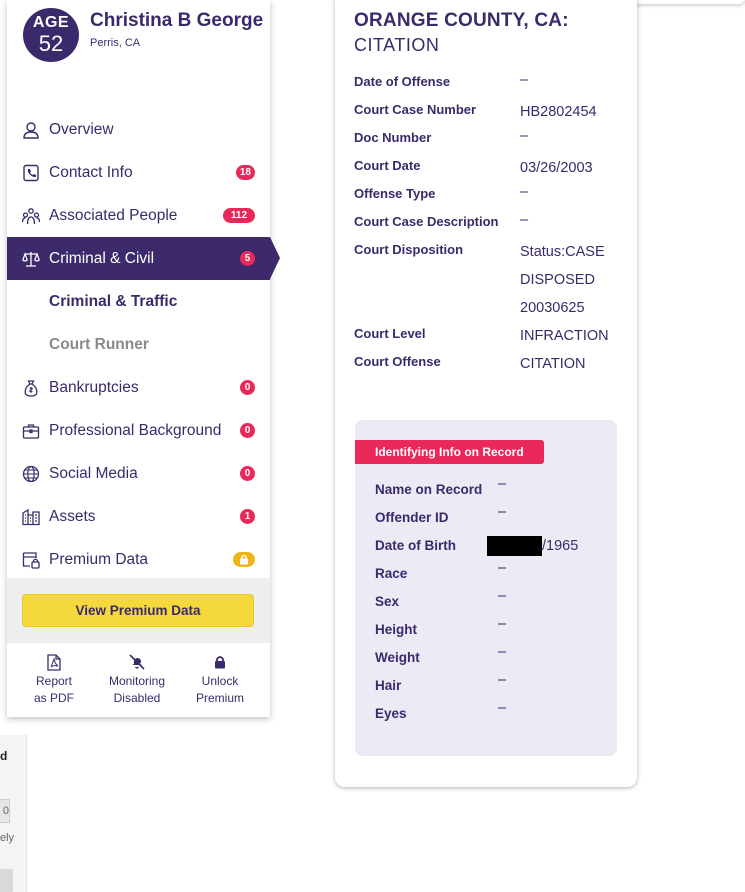 The image size is (745, 892). I want to click on unlock-premium-button: Unlock Premium, so click(220, 679).